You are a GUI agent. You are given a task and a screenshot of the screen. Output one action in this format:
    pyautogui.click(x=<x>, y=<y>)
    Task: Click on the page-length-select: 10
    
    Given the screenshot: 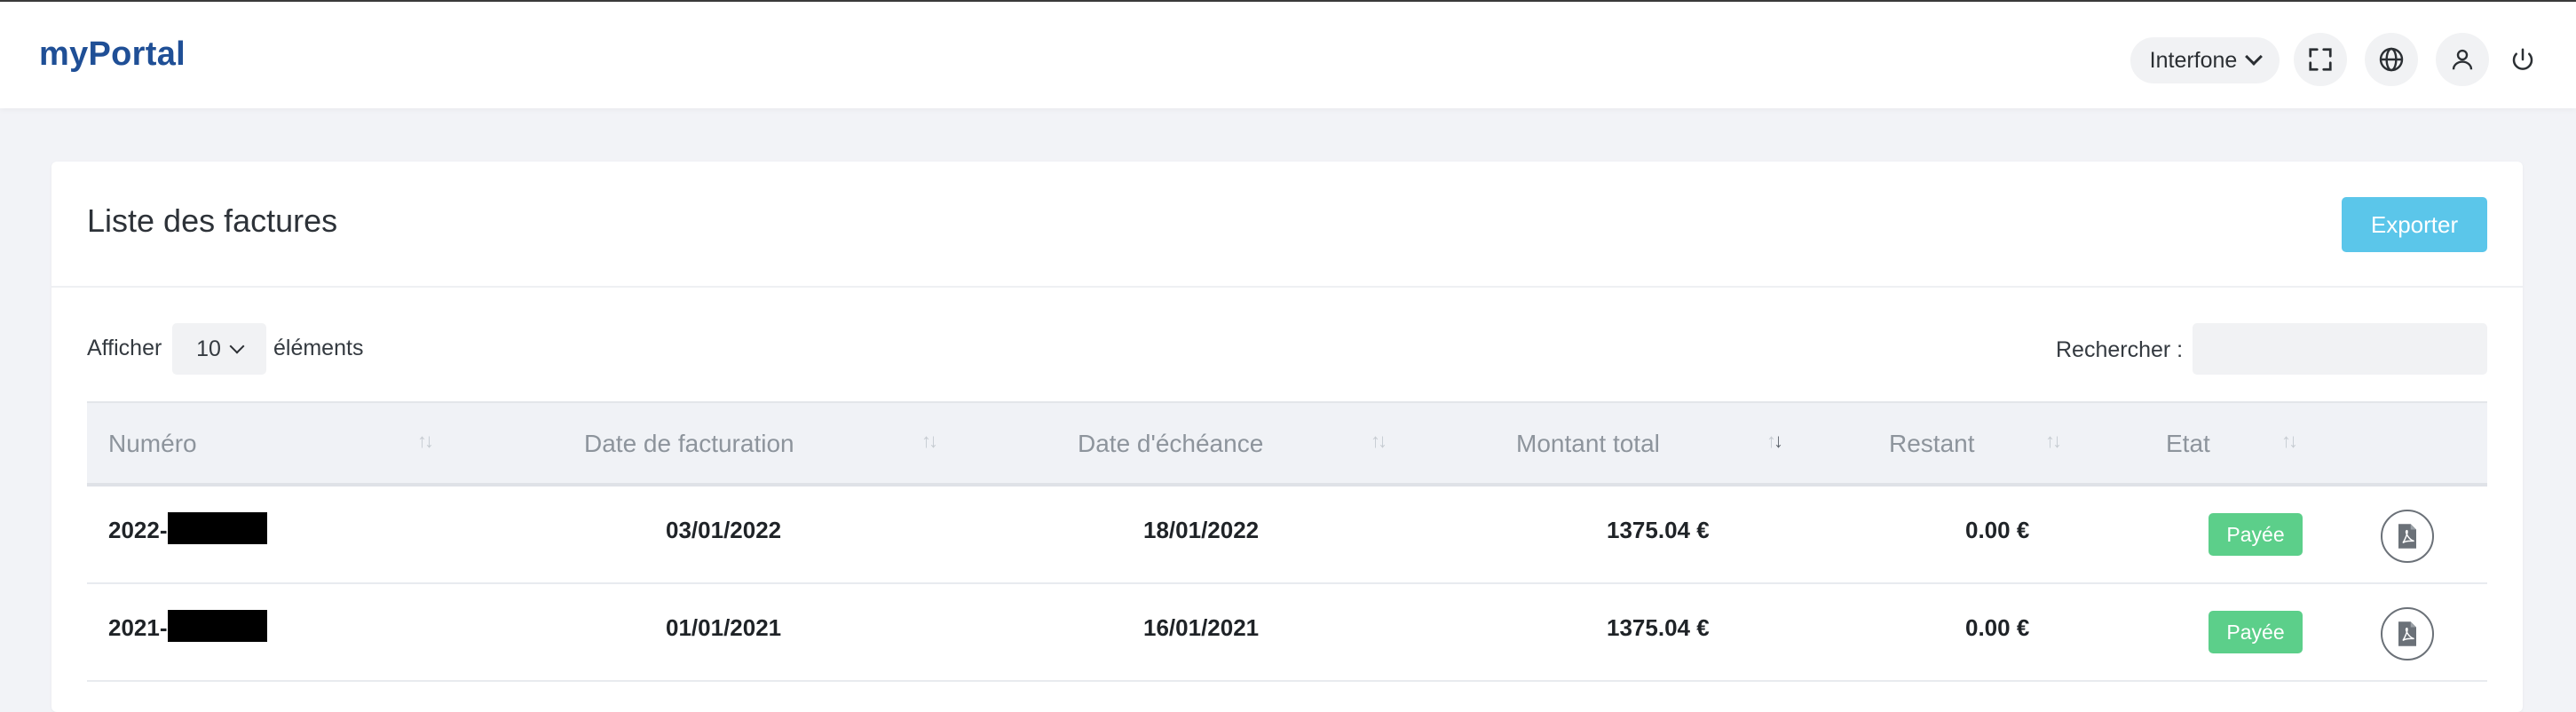 What is the action you would take?
    pyautogui.click(x=219, y=349)
    